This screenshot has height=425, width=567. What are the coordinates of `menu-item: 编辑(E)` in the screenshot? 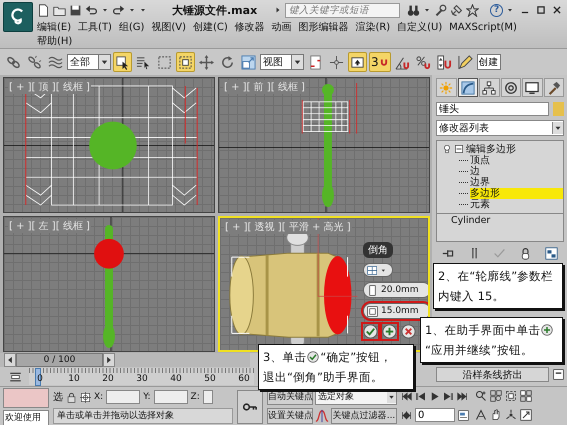 It's located at (54, 27).